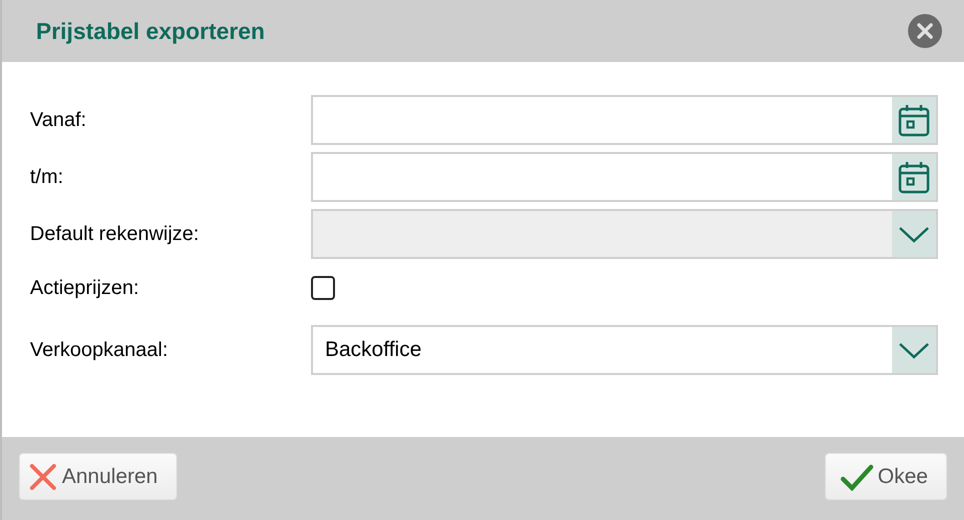 This screenshot has height=520, width=964. Describe the element at coordinates (84, 288) in the screenshot. I see `field-label: Actieprijzen:` at that location.